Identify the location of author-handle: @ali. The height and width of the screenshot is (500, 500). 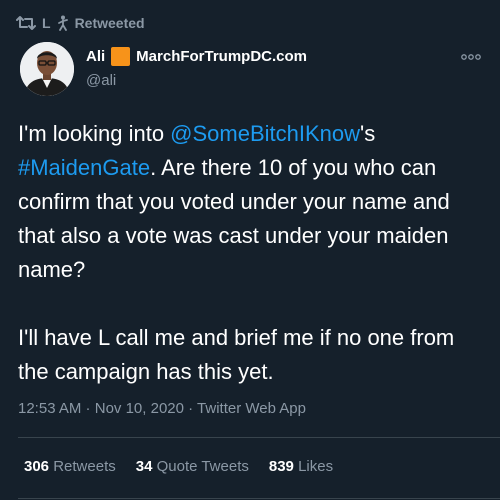
(101, 80).